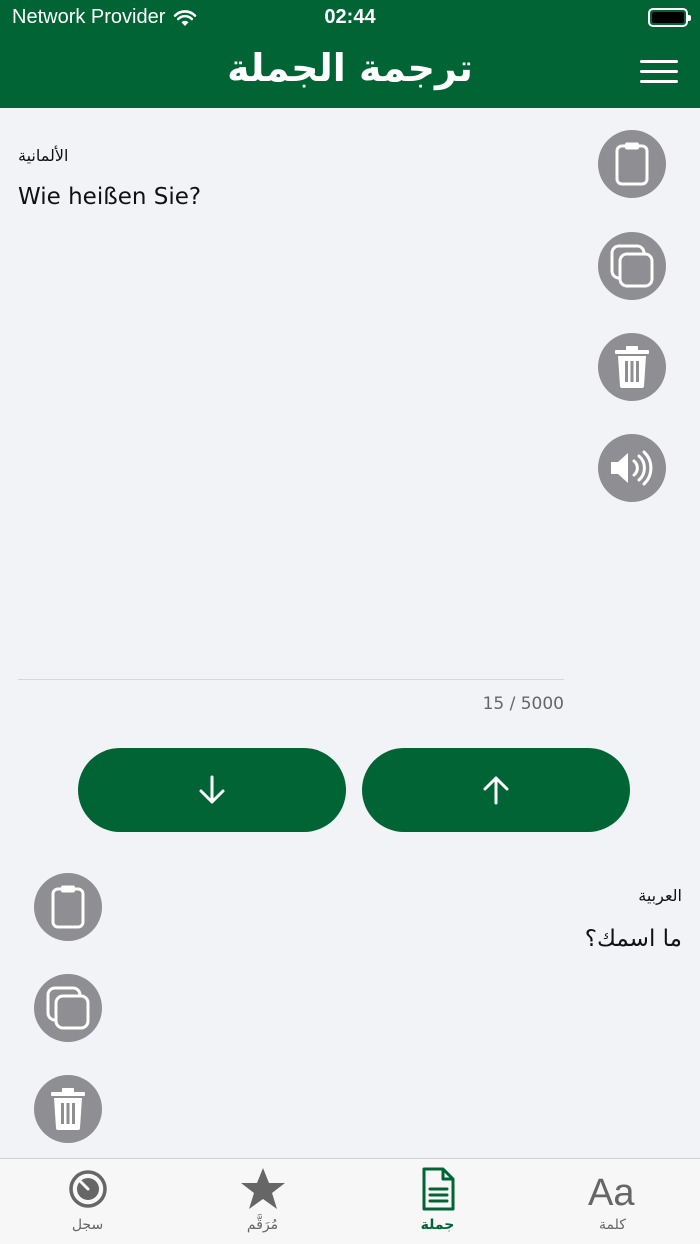 The height and width of the screenshot is (1244, 700). Describe the element at coordinates (659, 72) in the screenshot. I see `menu-icon` at that location.